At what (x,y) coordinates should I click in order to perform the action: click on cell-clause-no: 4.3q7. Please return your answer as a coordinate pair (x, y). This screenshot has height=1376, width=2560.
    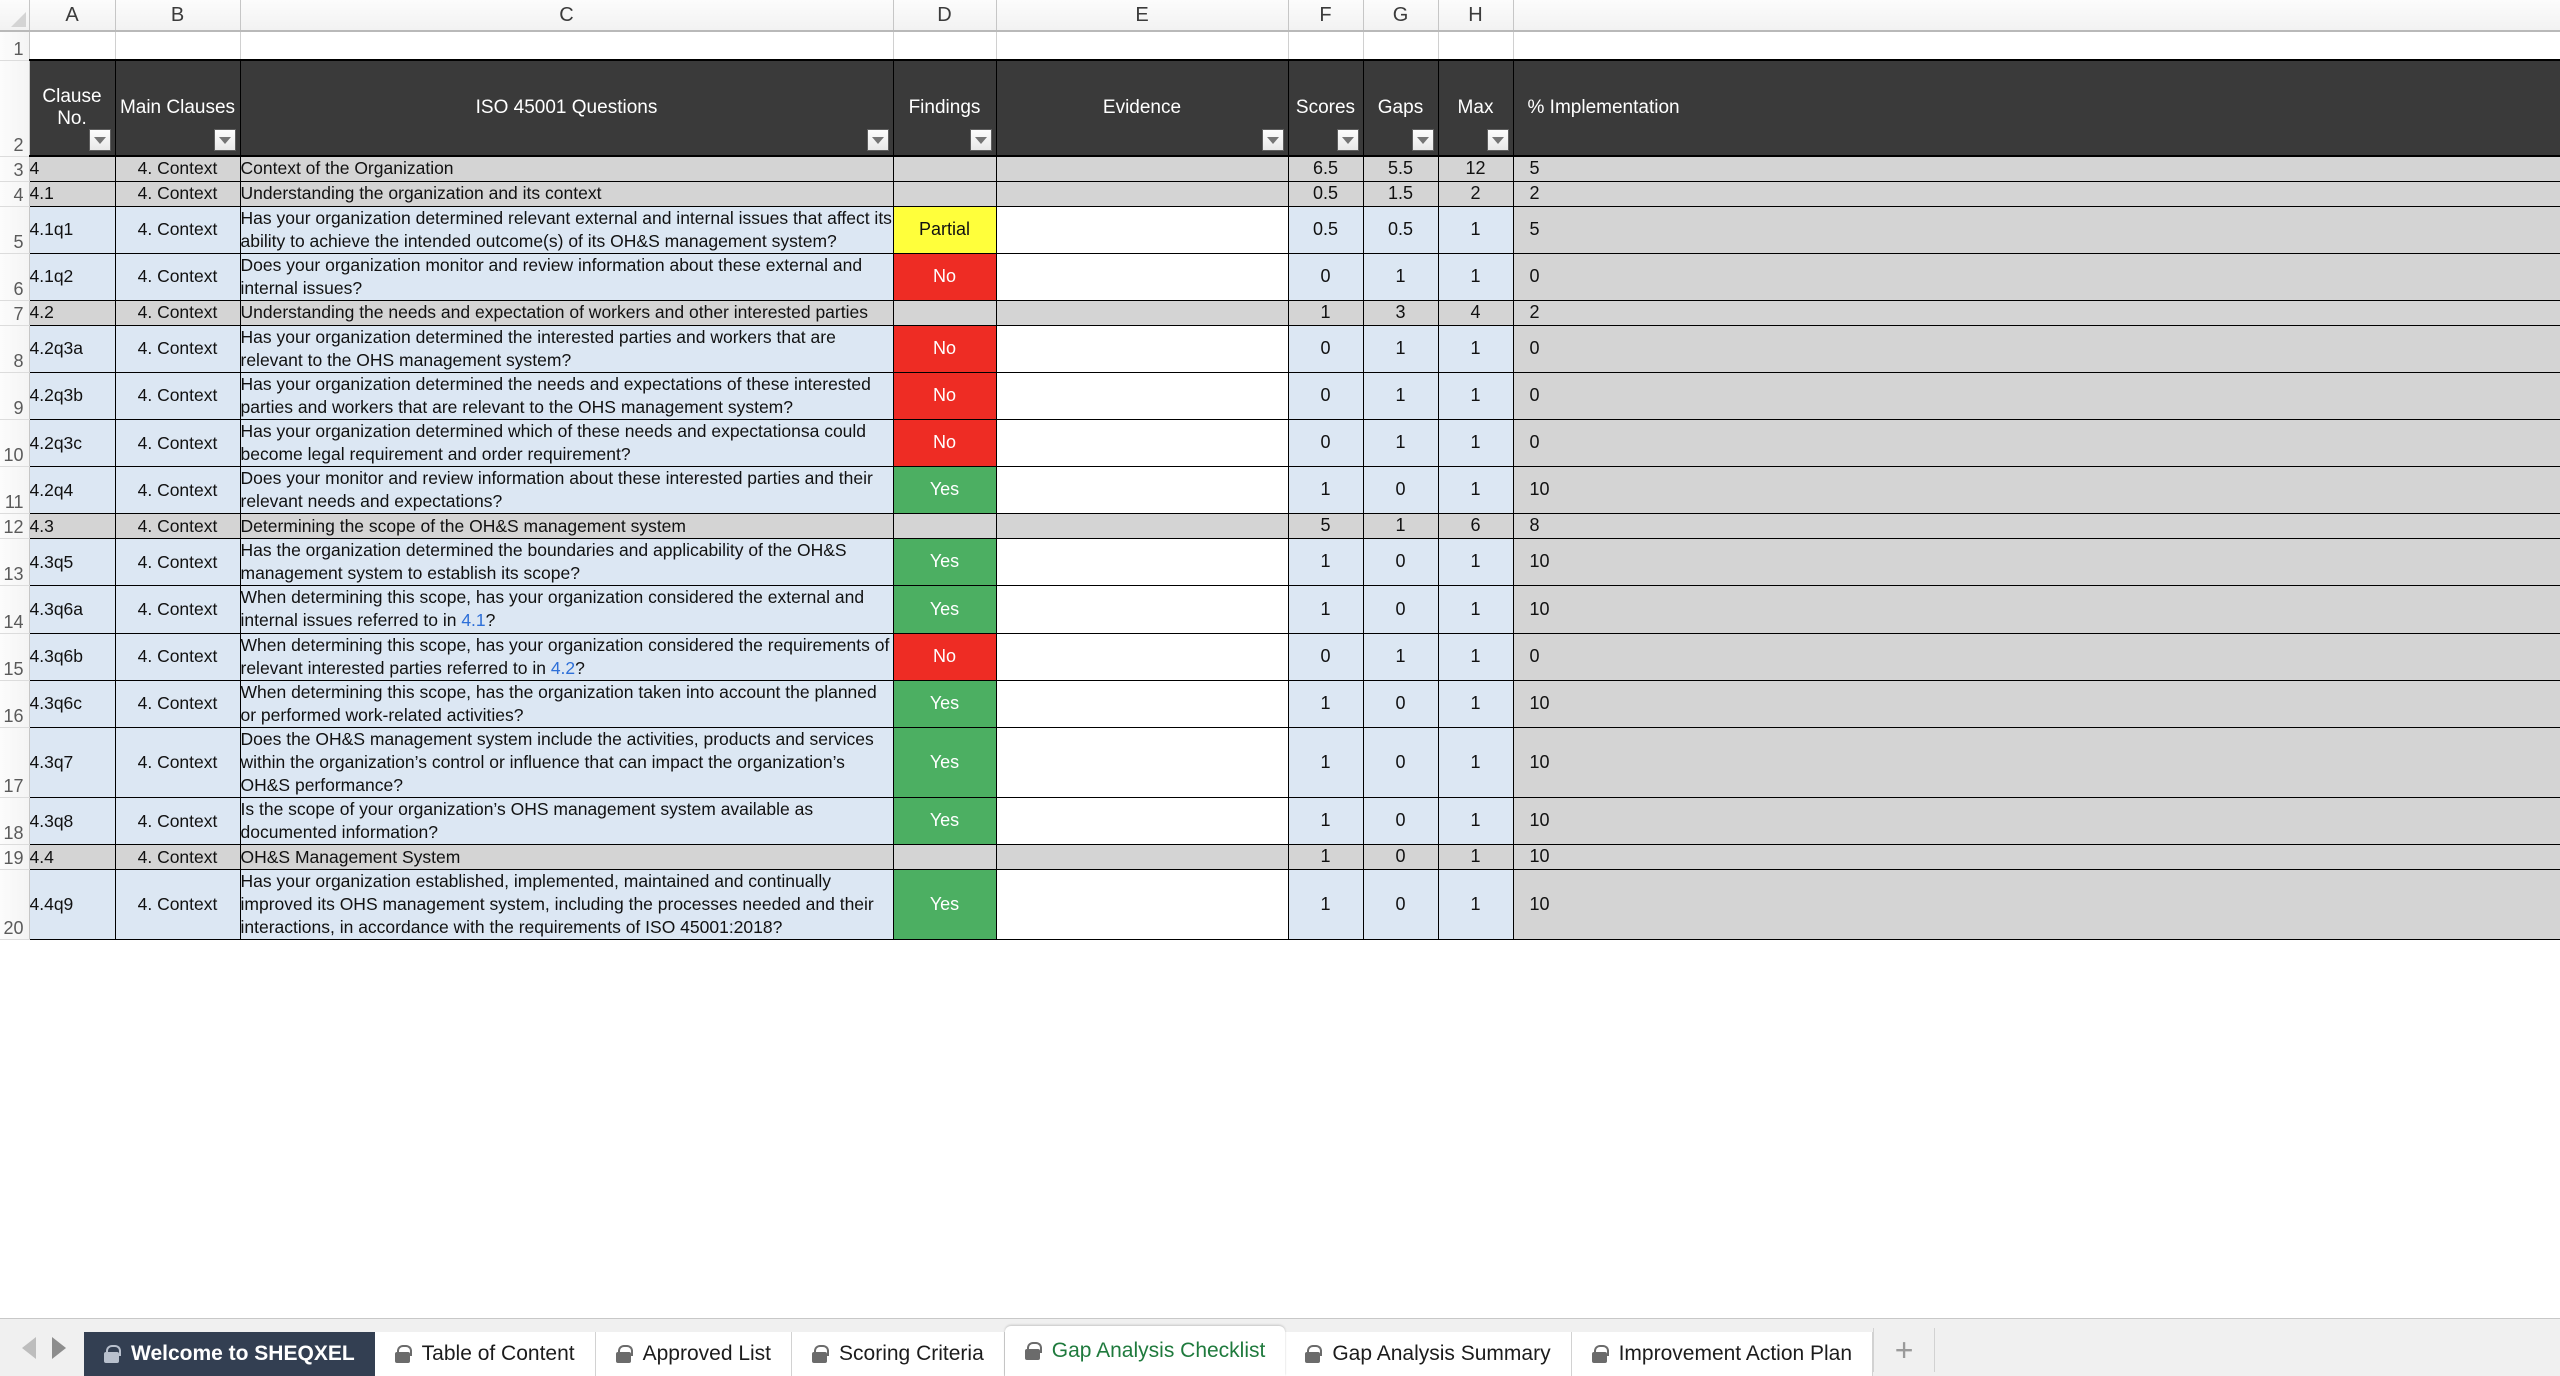
    Looking at the image, I should click on (72, 763).